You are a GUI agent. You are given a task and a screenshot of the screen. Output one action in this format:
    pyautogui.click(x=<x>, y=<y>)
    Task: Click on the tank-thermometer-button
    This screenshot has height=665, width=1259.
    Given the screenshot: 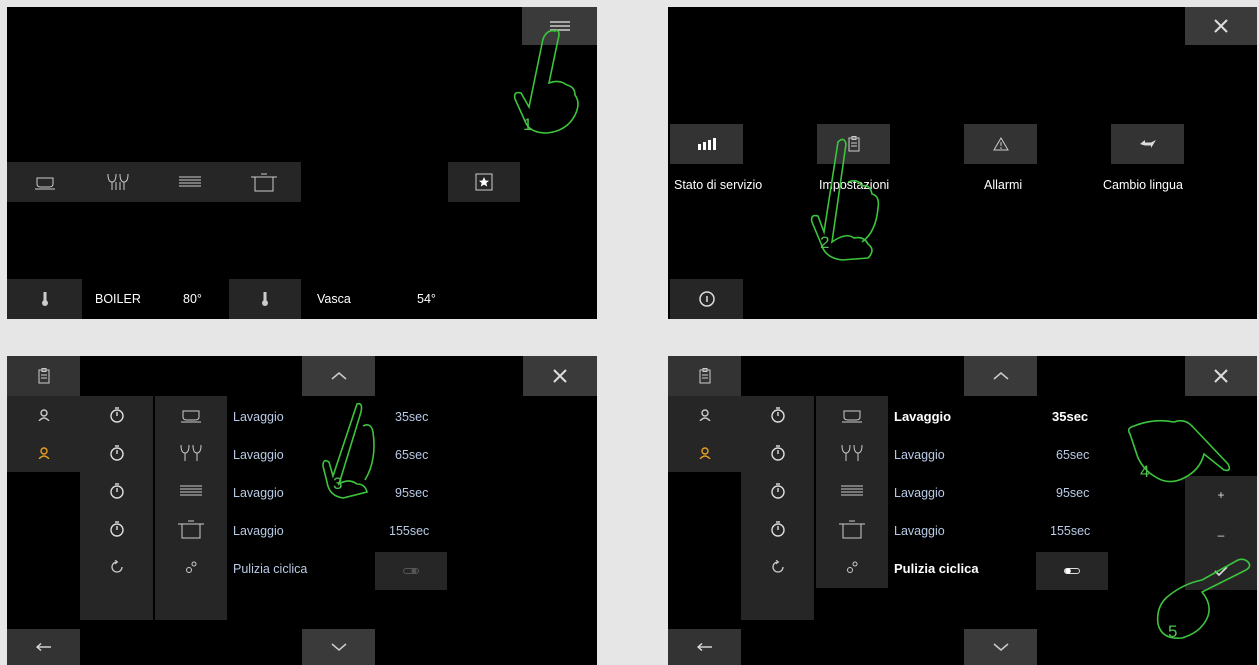 What is the action you would take?
    pyautogui.click(x=265, y=299)
    